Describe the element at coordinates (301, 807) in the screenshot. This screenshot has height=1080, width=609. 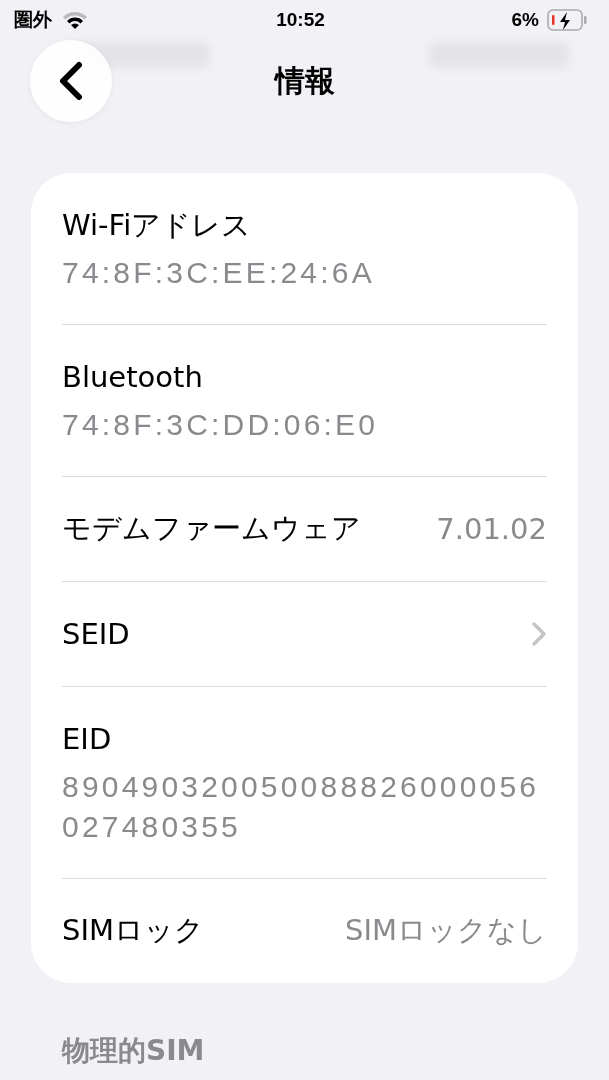
I see `row-value: 890490320050088826000056027480355` at that location.